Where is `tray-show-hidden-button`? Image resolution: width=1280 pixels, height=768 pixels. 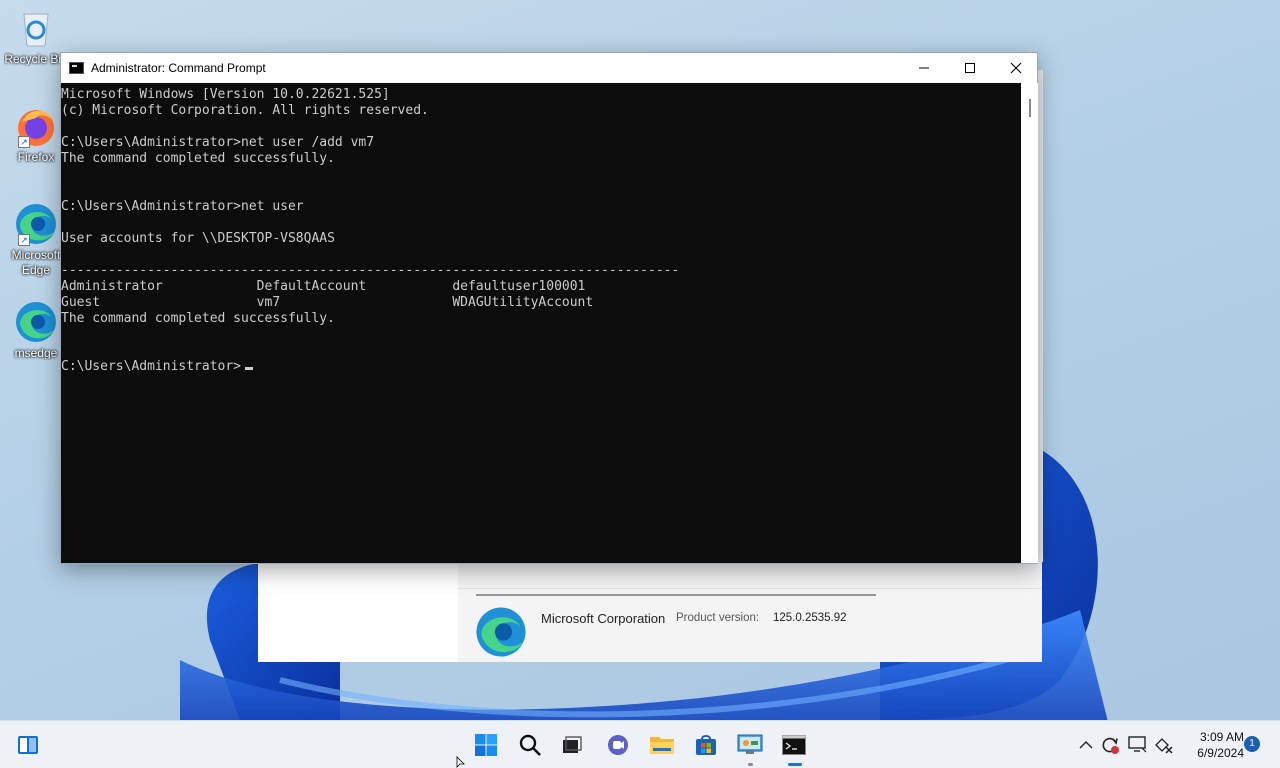 tray-show-hidden-button is located at coordinates (1086, 745).